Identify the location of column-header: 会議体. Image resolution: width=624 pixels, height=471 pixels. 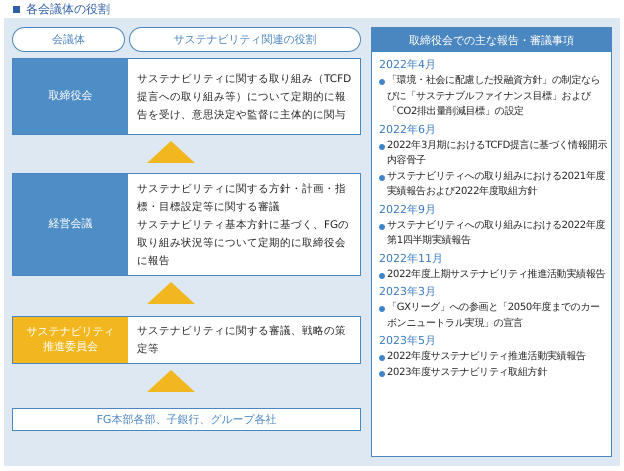
(68, 39).